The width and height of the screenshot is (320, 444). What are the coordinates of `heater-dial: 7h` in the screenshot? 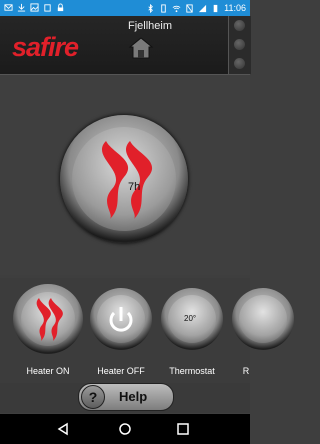 It's located at (124, 179).